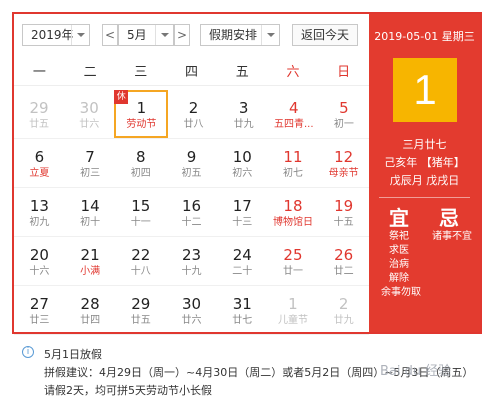 Image resolution: width=500 pixels, height=410 pixels. What do you see at coordinates (399, 250) in the screenshot?
I see `auspicious-item: 求医` at bounding box center [399, 250].